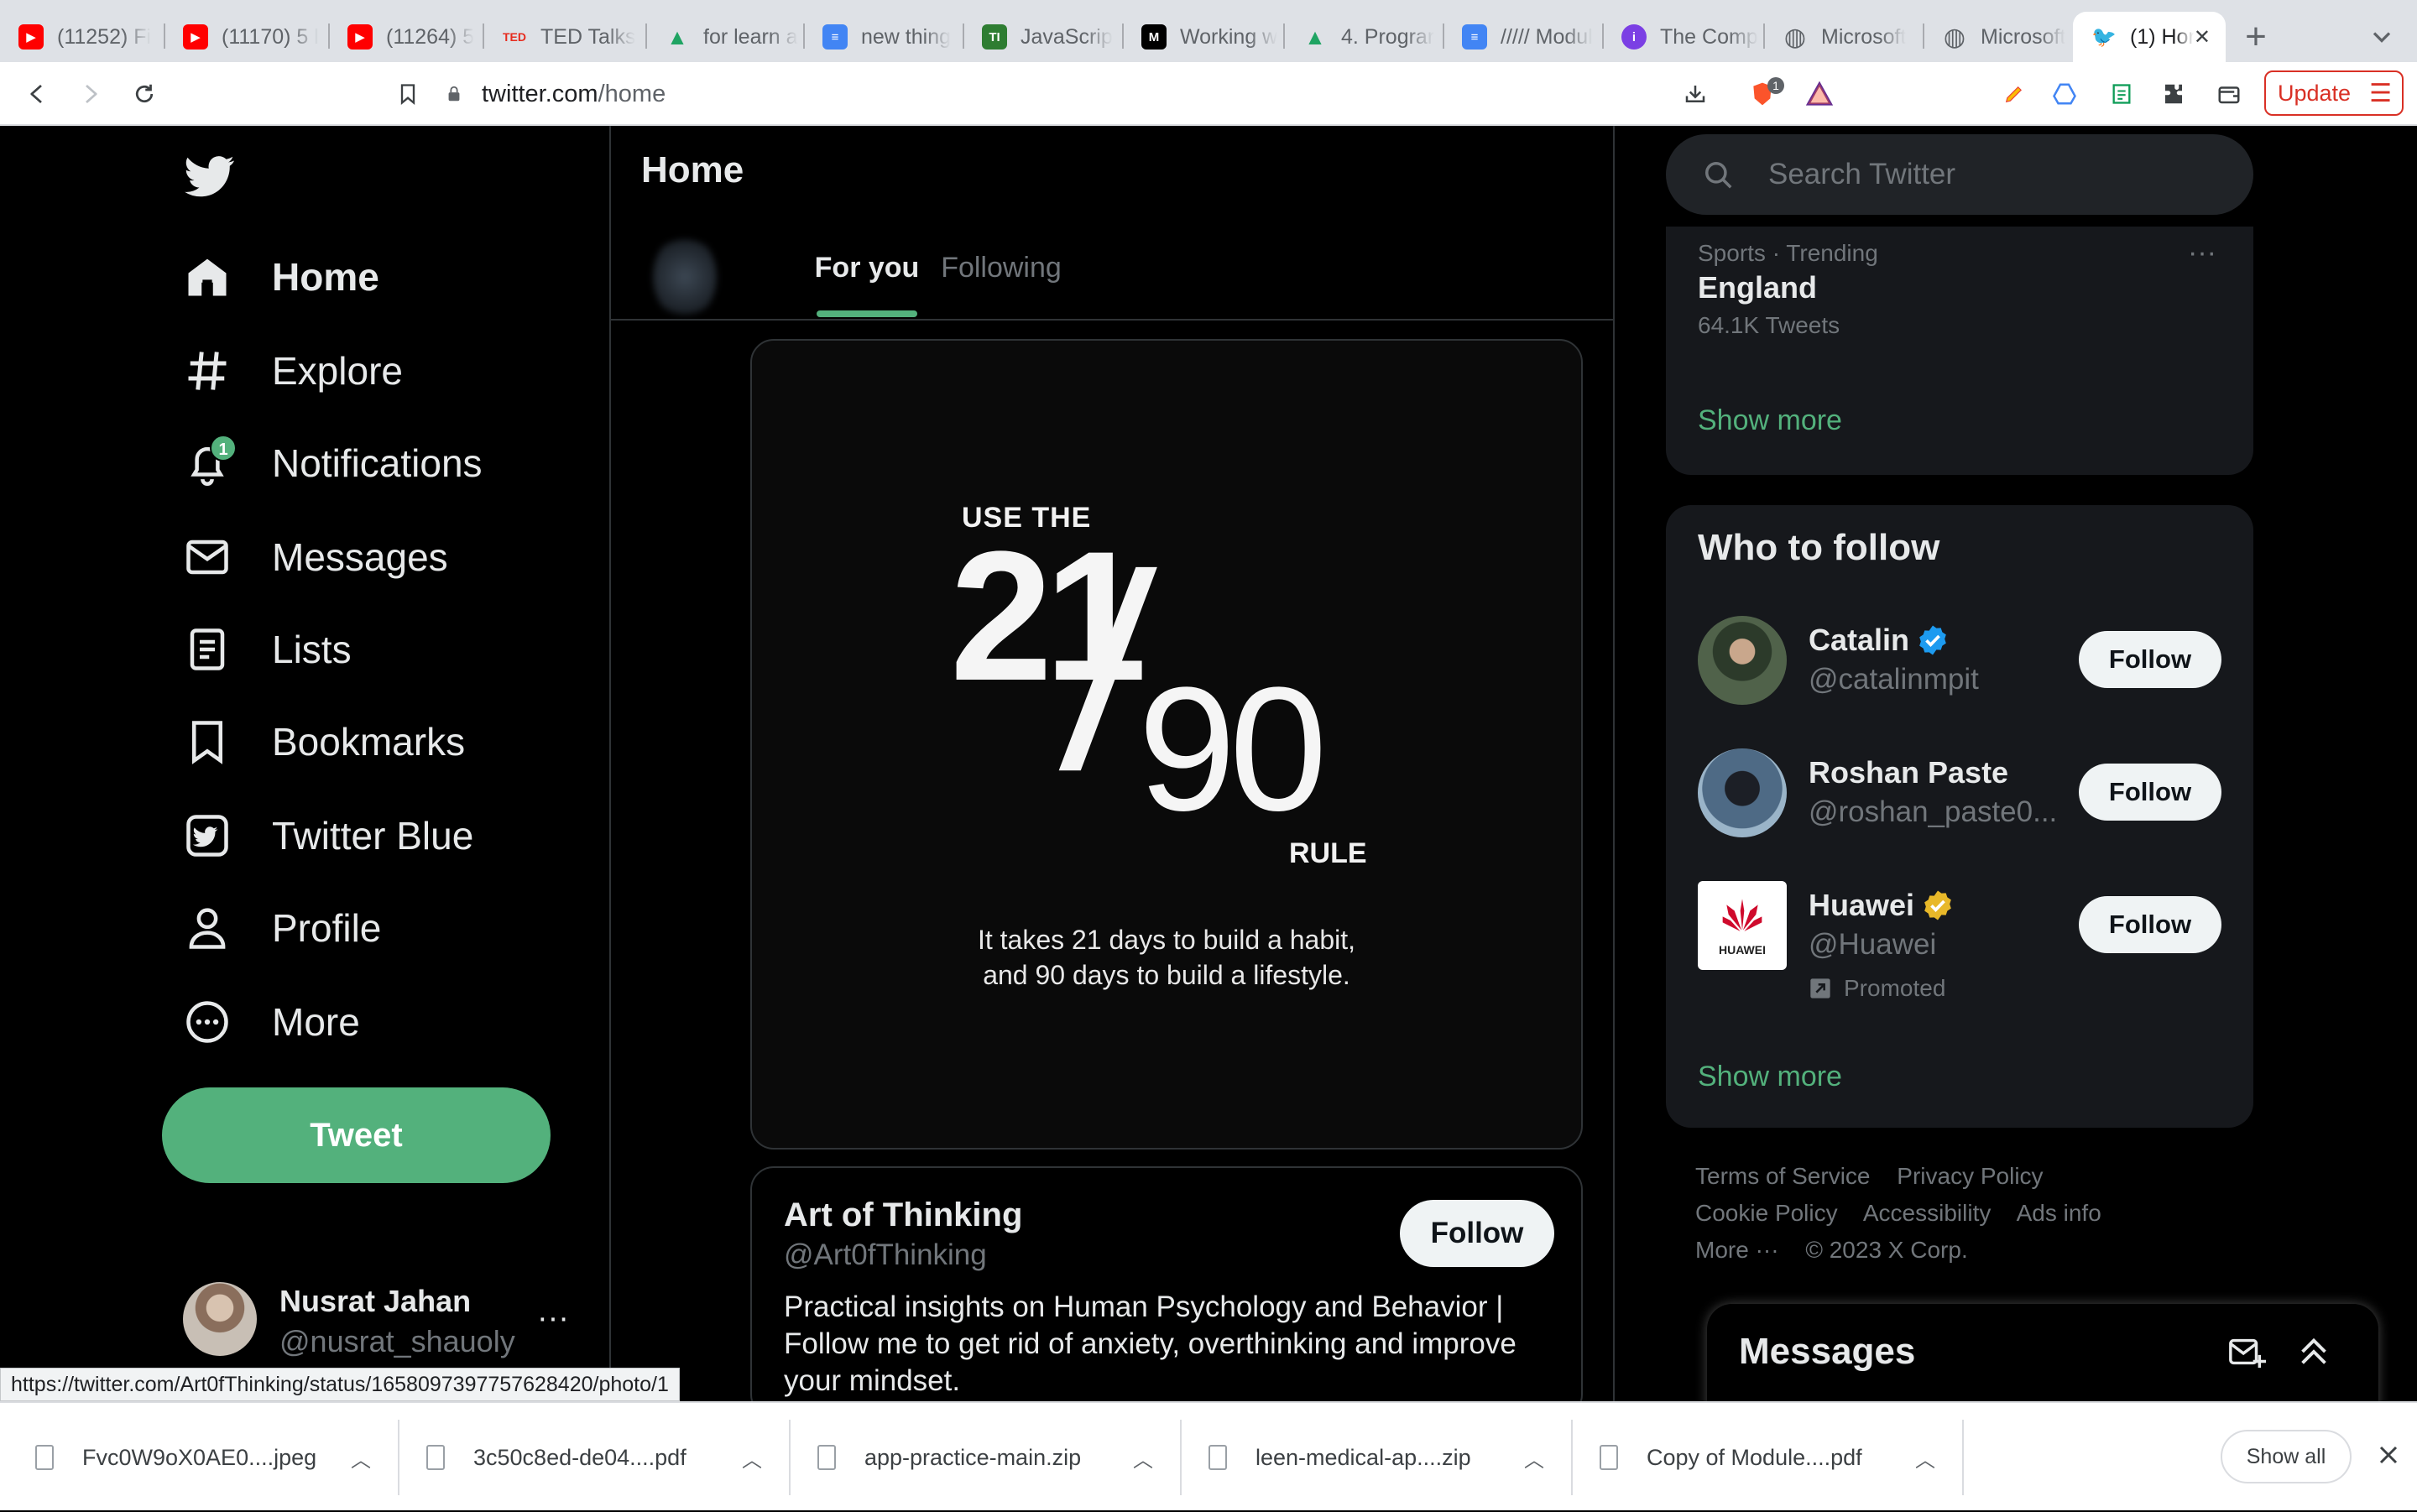 The image size is (2417, 1512). What do you see at coordinates (1203, 37) in the screenshot?
I see `browser-tab: M Working w` at bounding box center [1203, 37].